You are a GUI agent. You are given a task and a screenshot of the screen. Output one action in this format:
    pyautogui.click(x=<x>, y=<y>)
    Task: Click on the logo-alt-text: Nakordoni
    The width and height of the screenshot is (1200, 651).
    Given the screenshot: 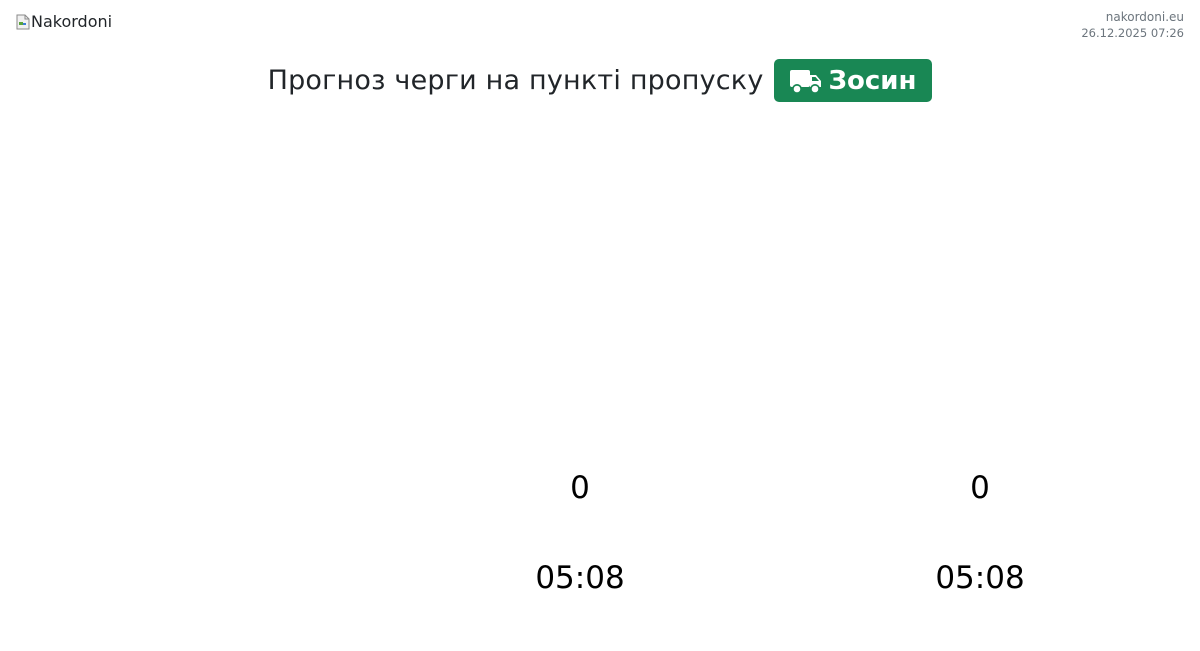 What is the action you would take?
    pyautogui.click(x=72, y=21)
    